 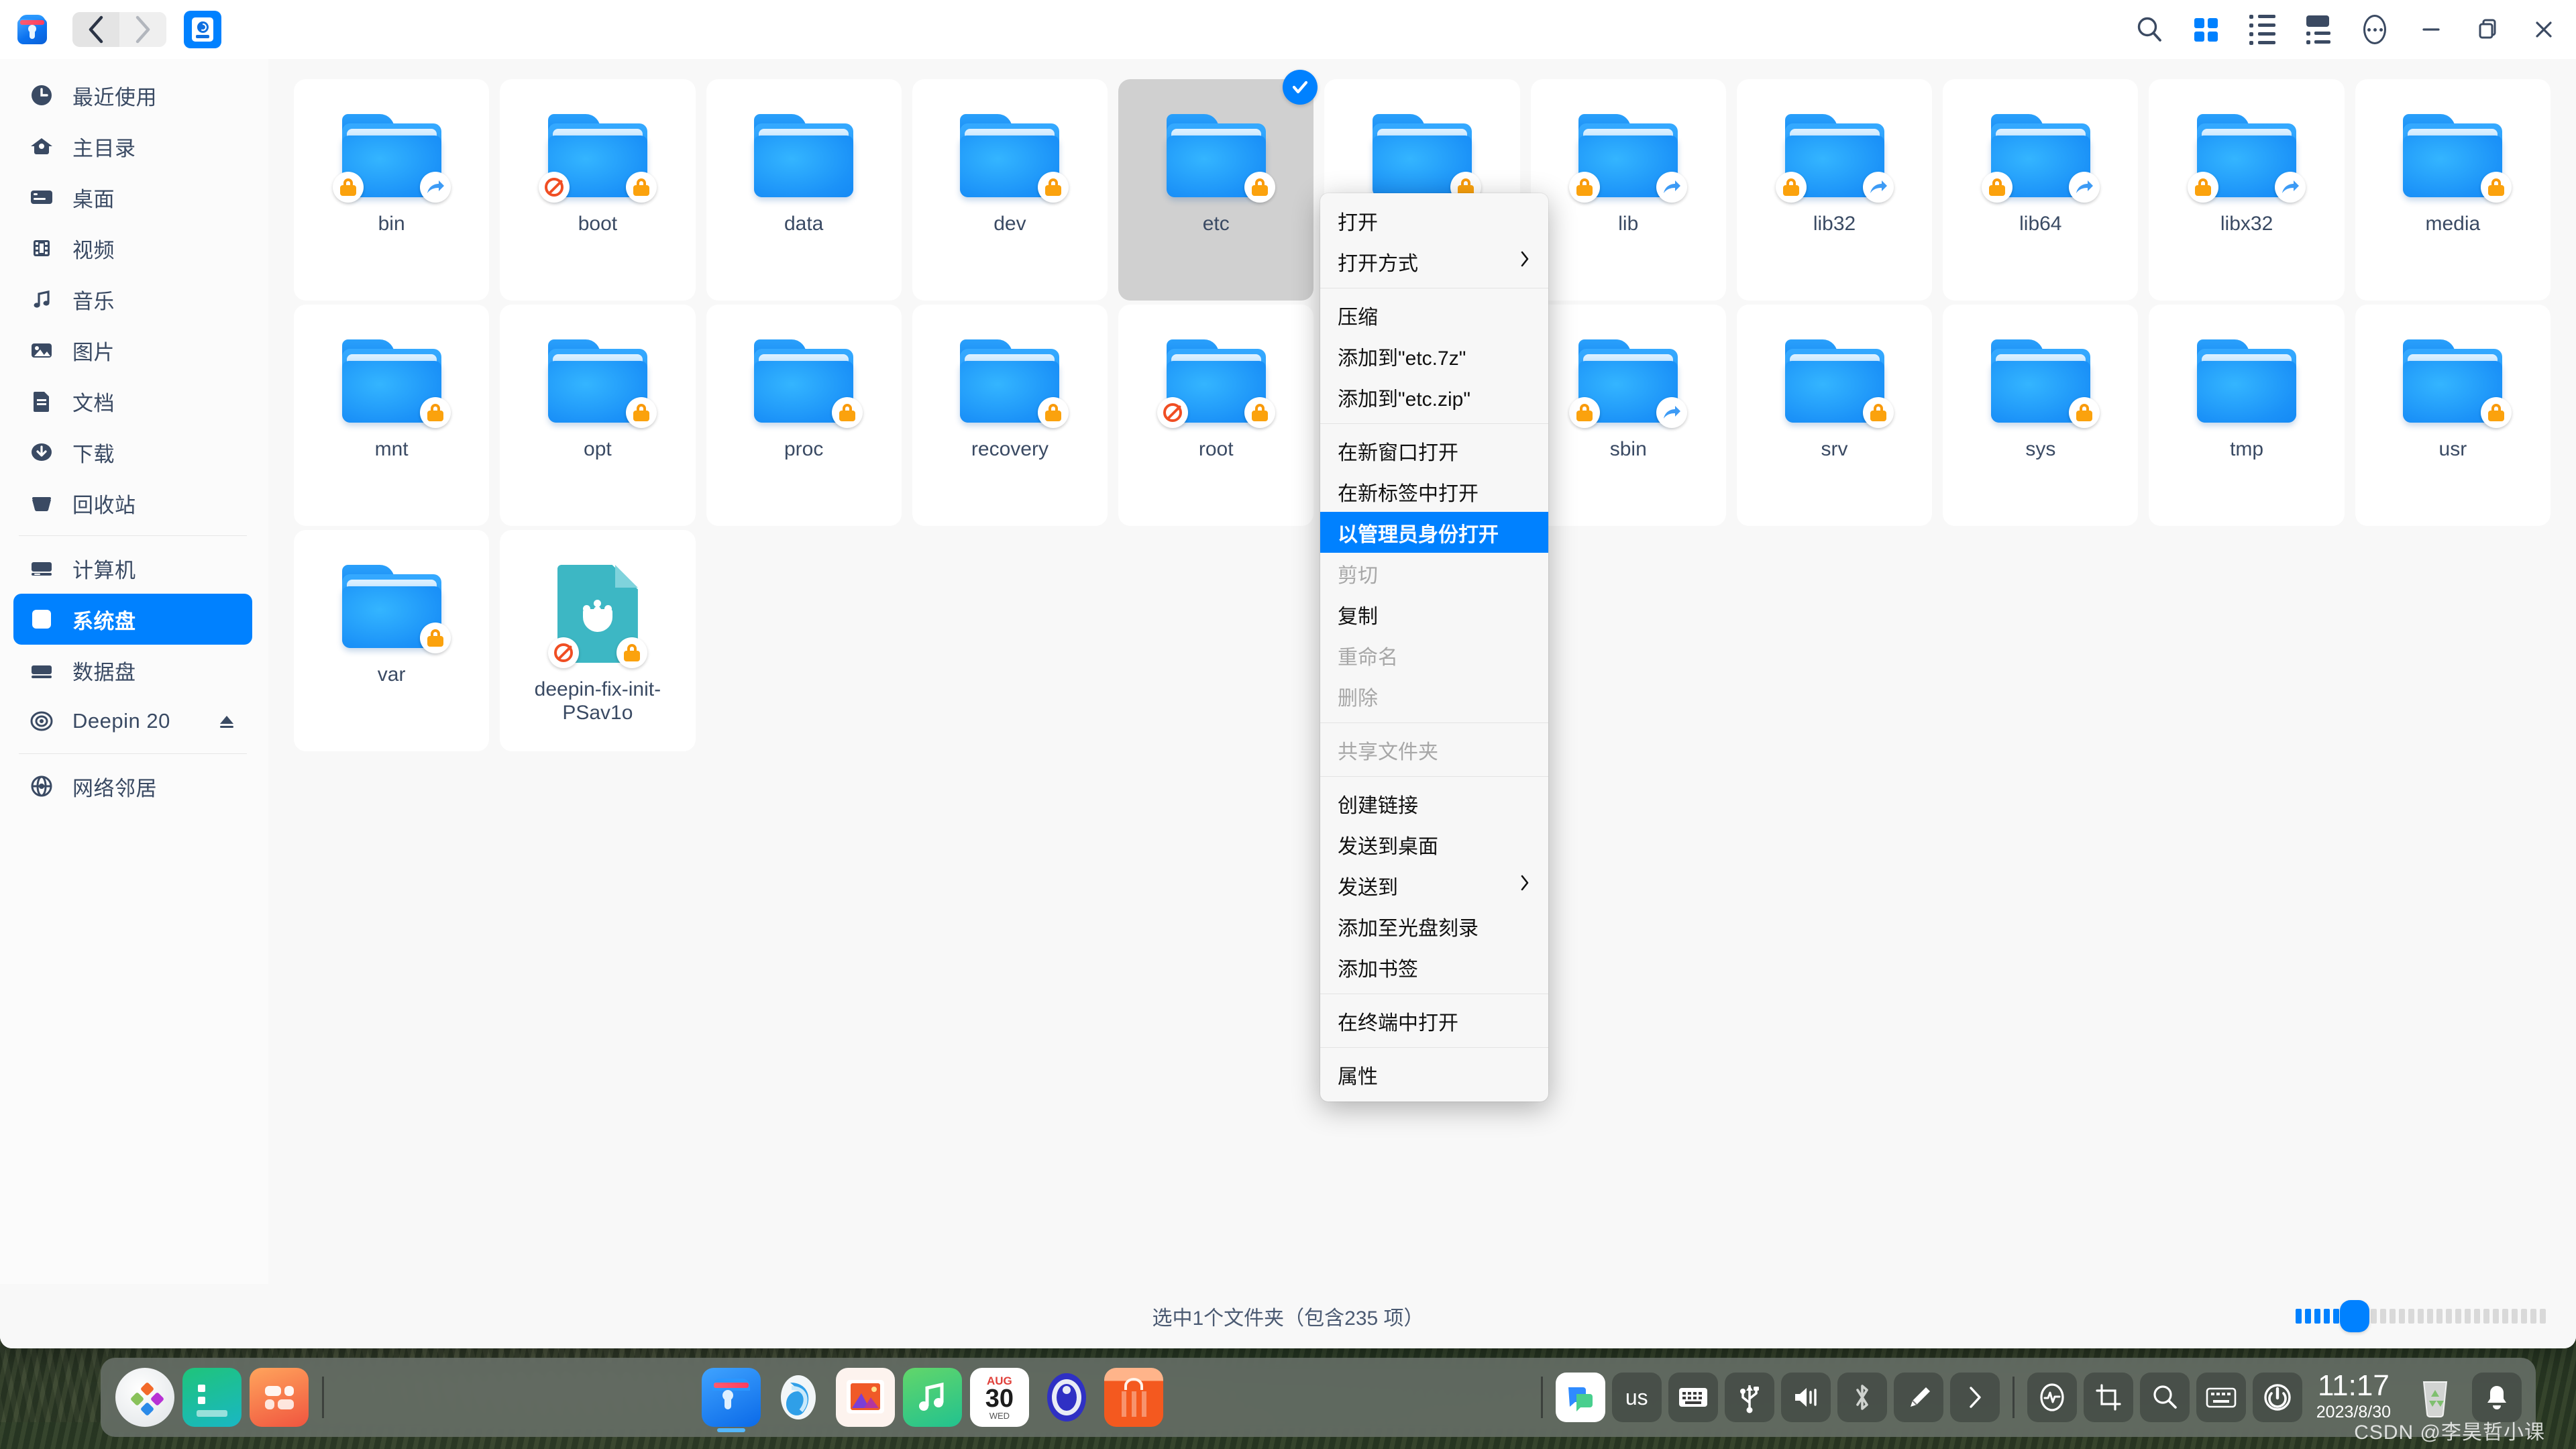 What do you see at coordinates (731, 1400) in the screenshot?
I see `file-manager-dock-button` at bounding box center [731, 1400].